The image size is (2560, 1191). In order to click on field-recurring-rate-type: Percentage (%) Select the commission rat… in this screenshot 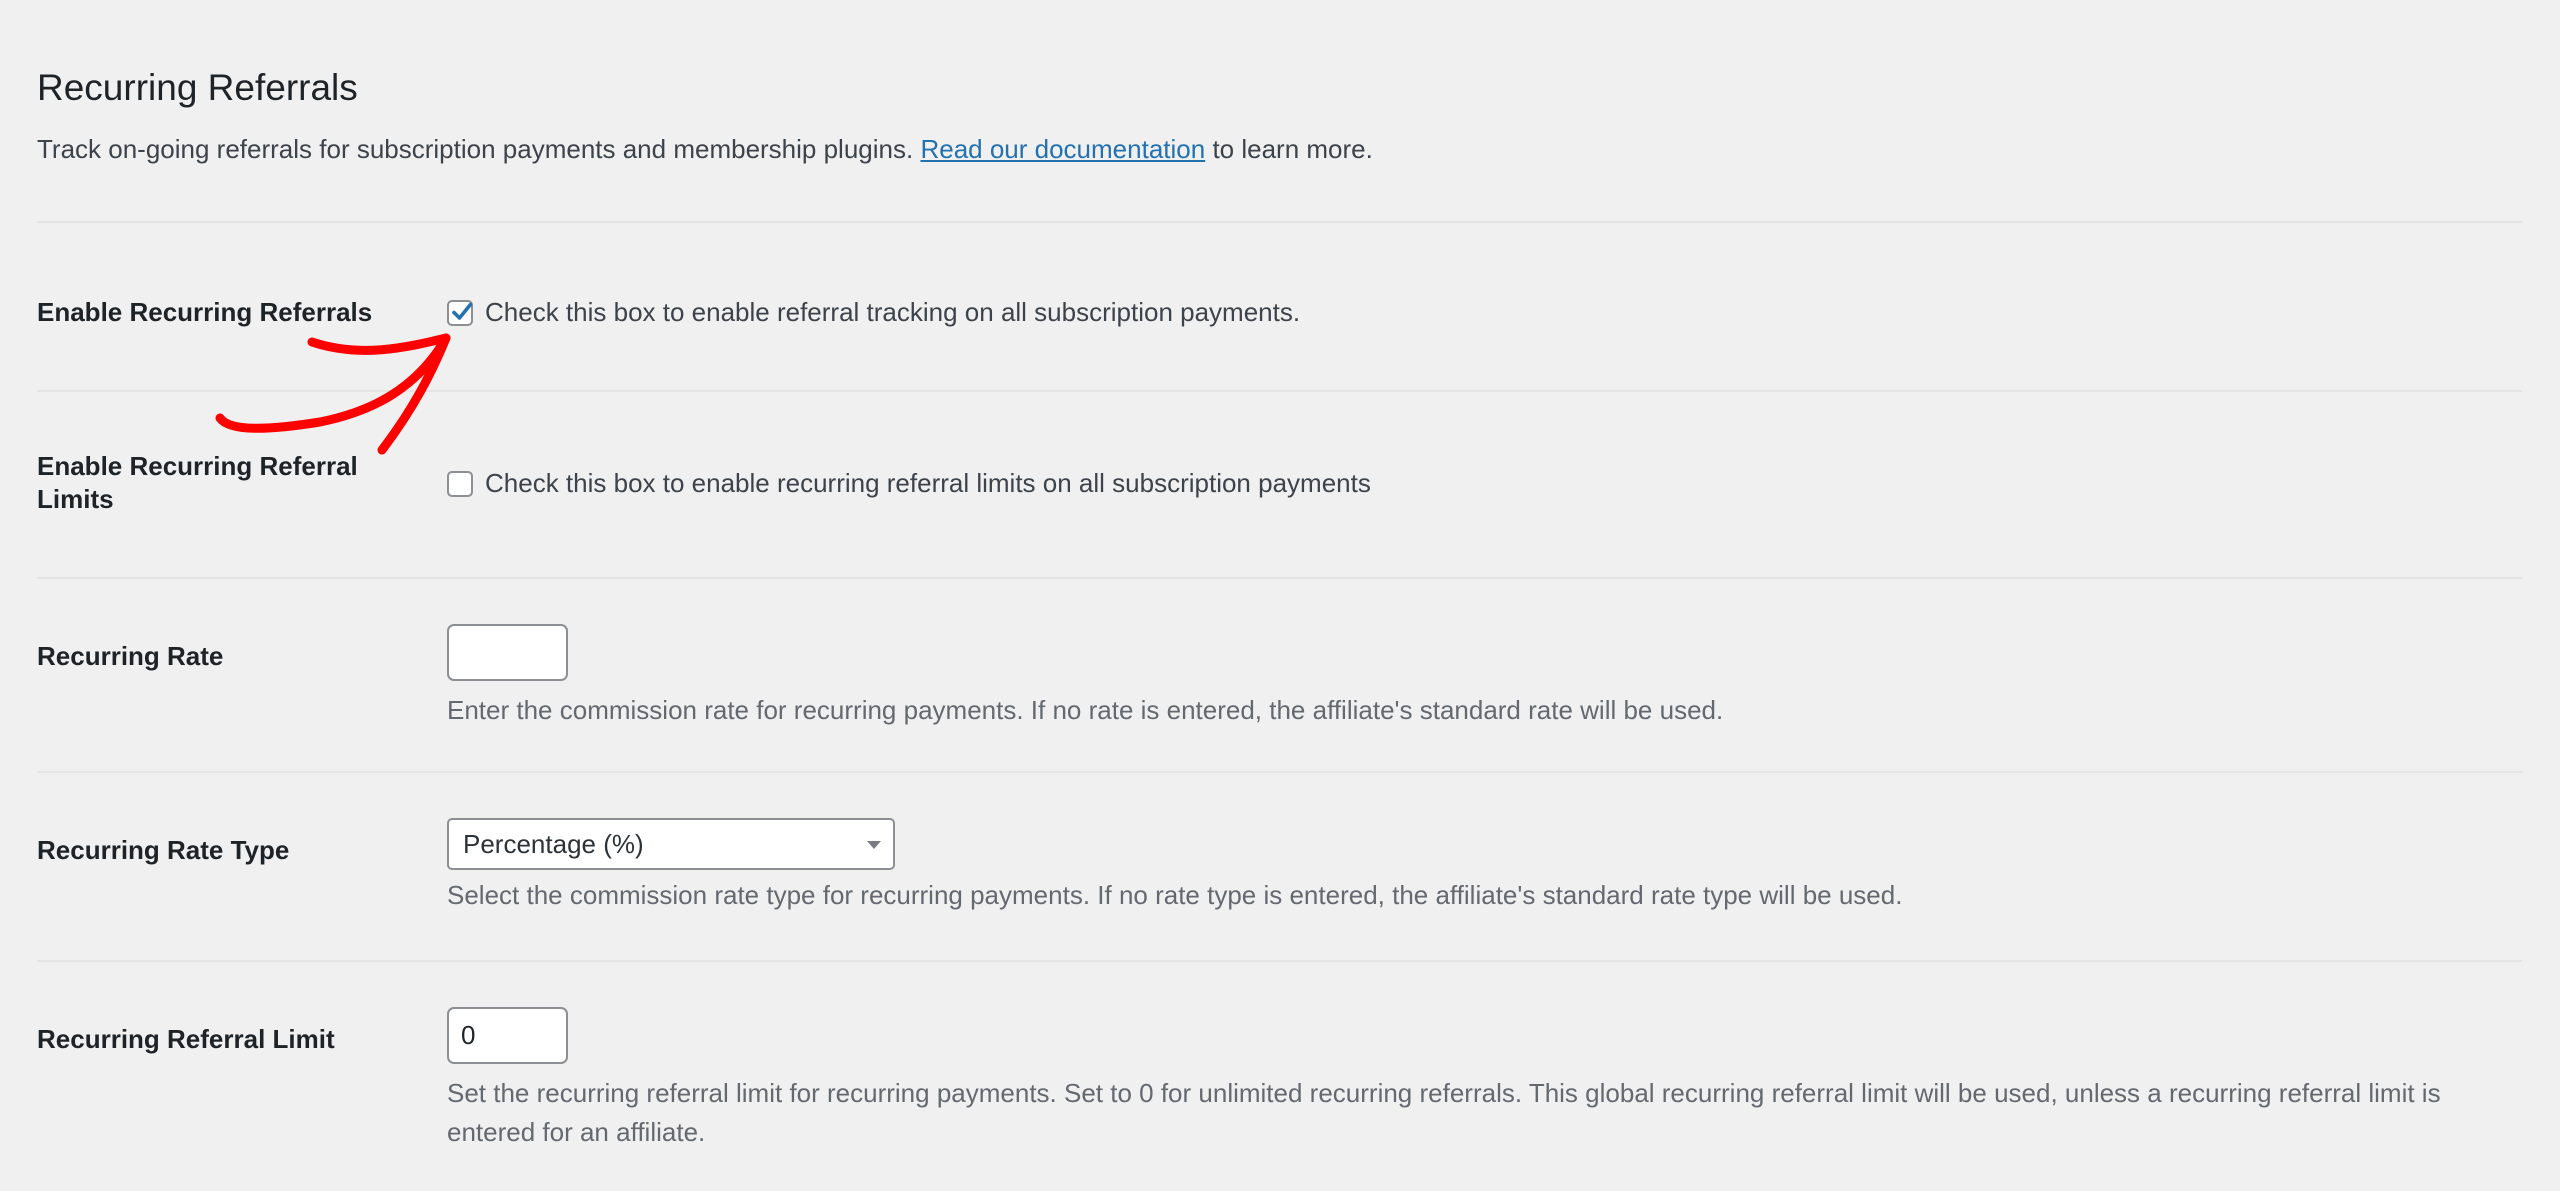, I will do `click(1477, 866)`.